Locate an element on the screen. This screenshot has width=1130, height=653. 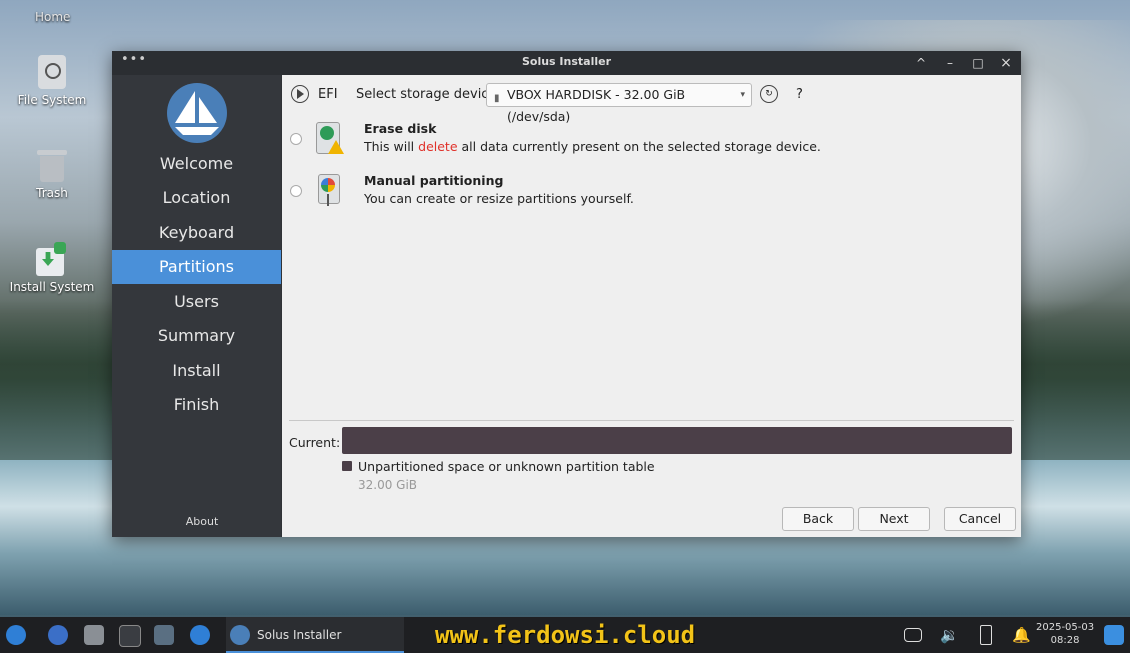
back-button-label: Back is located at coordinates (818, 518).